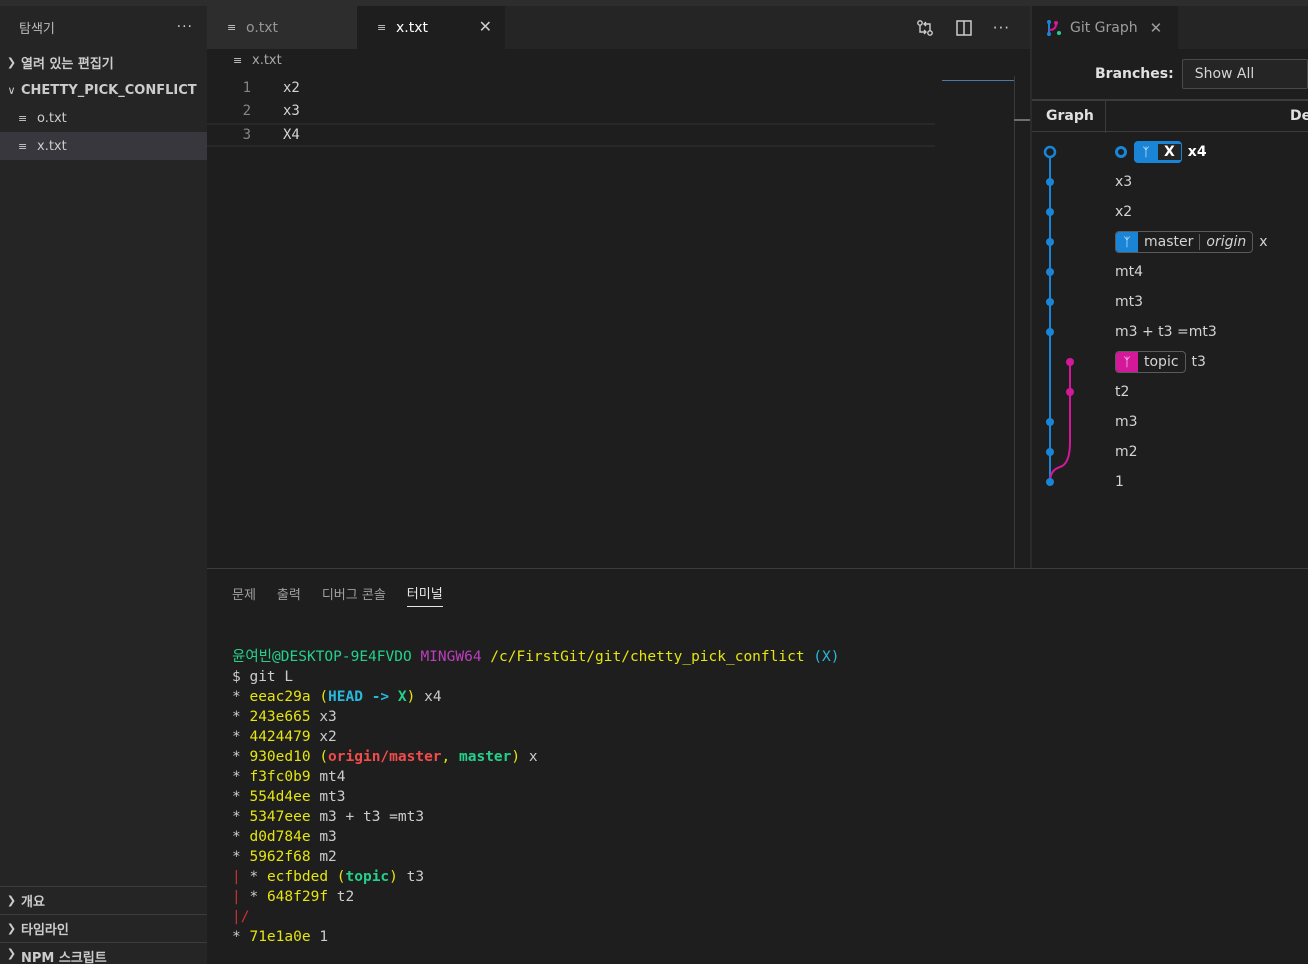 The height and width of the screenshot is (964, 1308). I want to click on file-name: o.txt, so click(52, 118).